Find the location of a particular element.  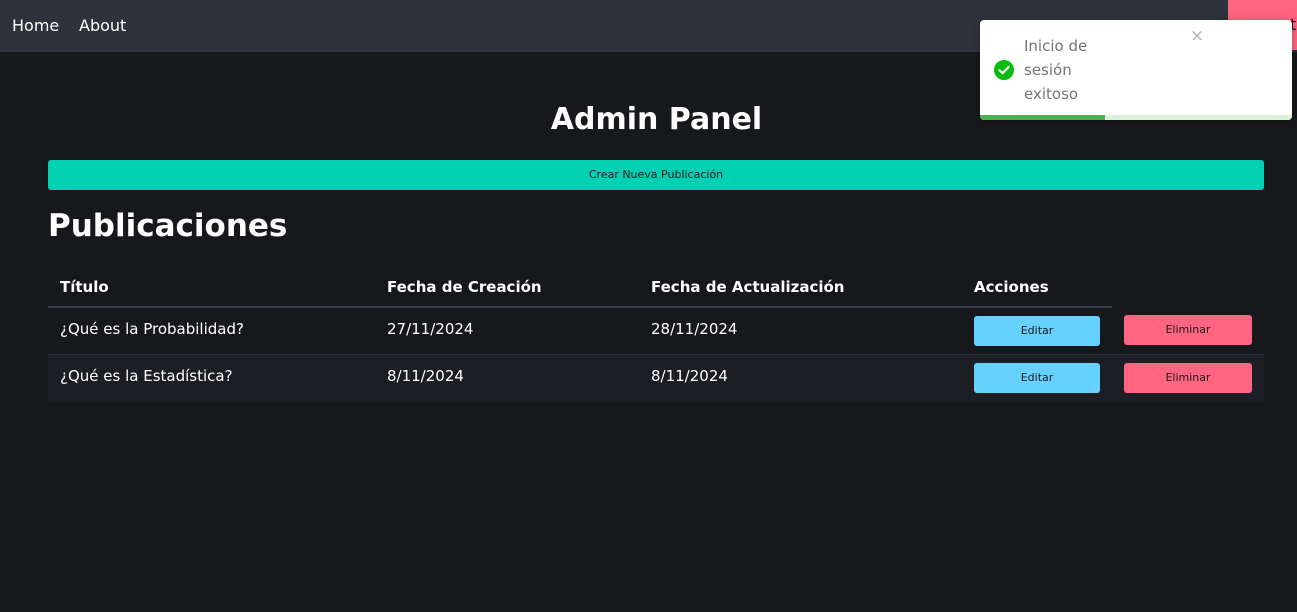

toast-message: Inicio de sesión exitoso is located at coordinates (1056, 70).